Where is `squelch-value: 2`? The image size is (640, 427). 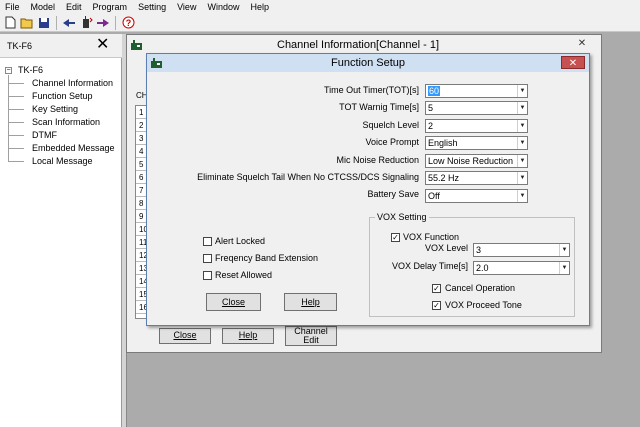 squelch-value: 2 is located at coordinates (431, 126).